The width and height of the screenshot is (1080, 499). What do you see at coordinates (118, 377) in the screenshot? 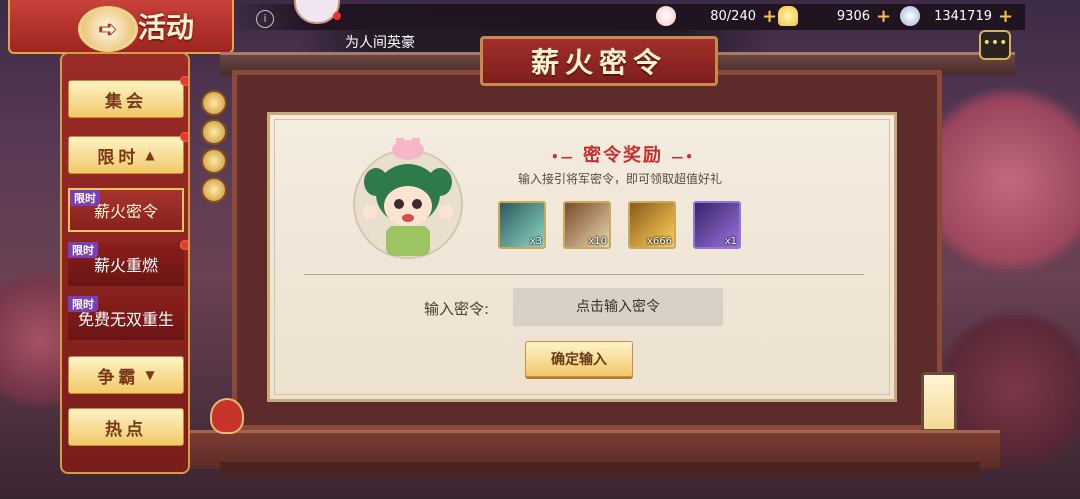
I see `sidebar-item-label: 争霸` at bounding box center [118, 377].